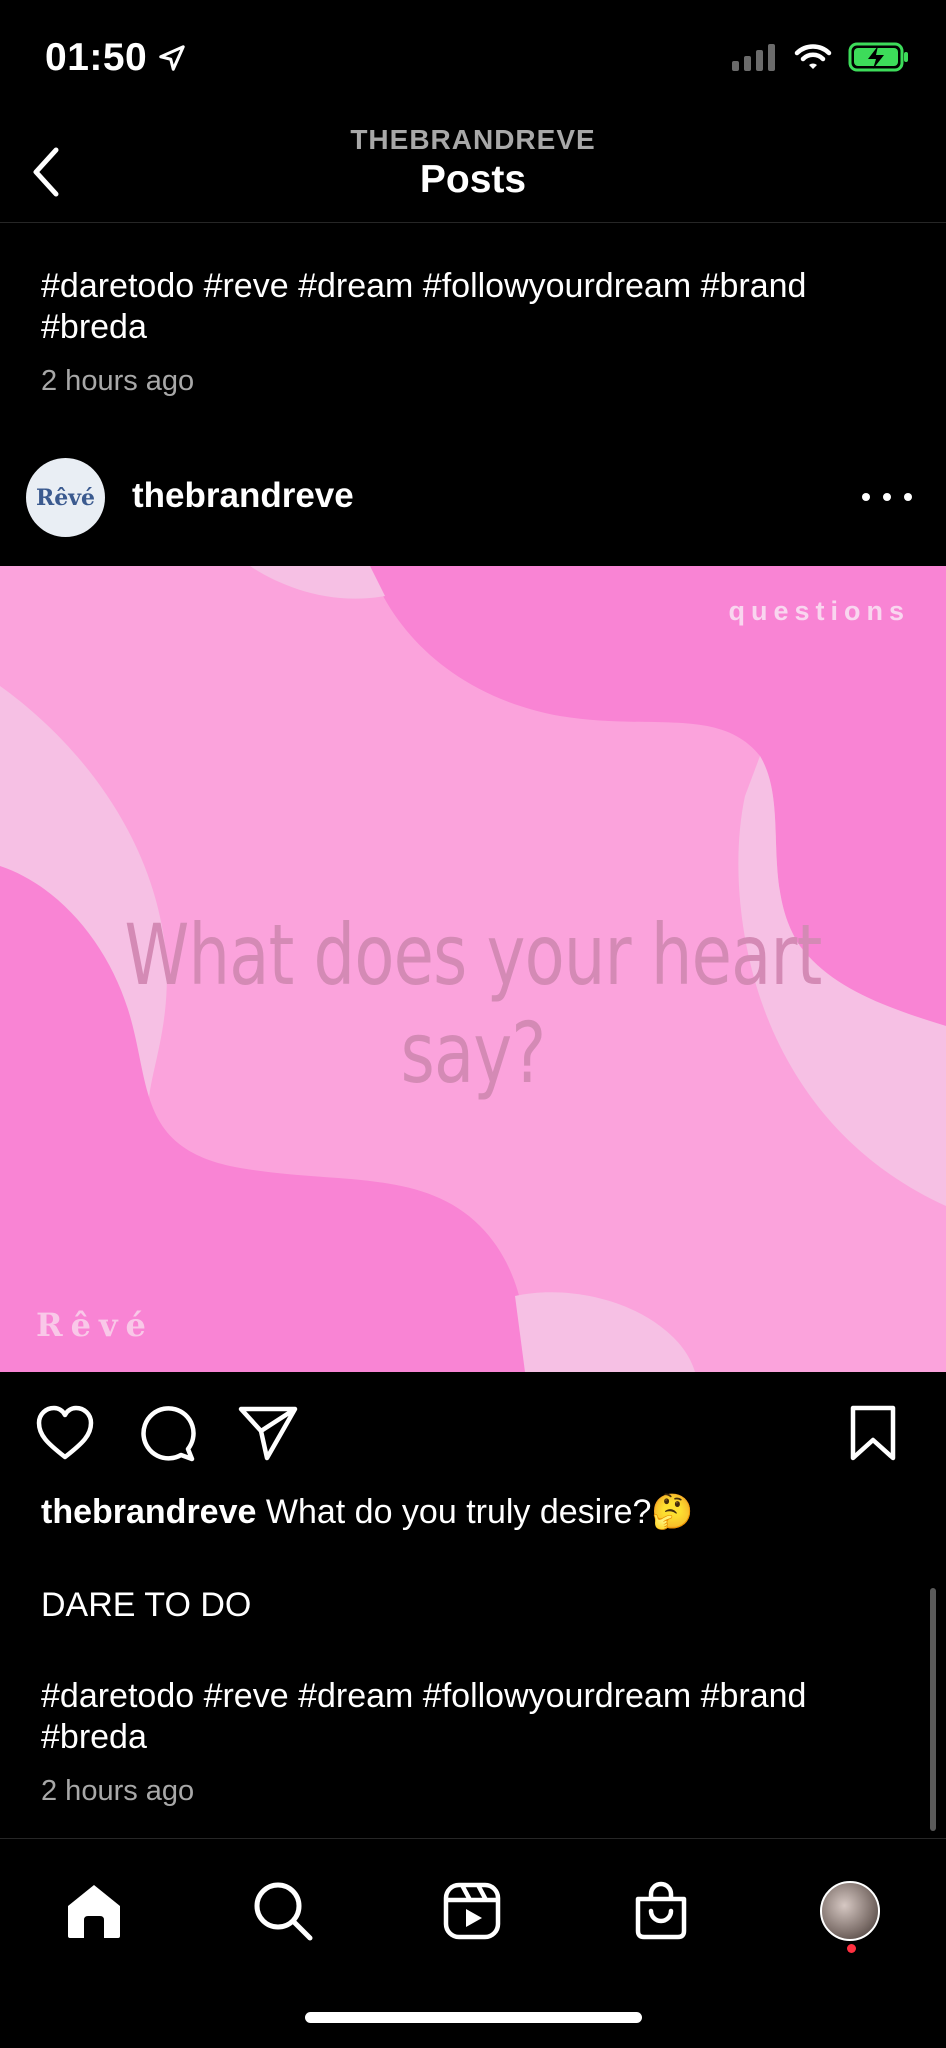 This screenshot has width=946, height=2048. I want to click on caption-username: thebrandreve, so click(148, 1512).